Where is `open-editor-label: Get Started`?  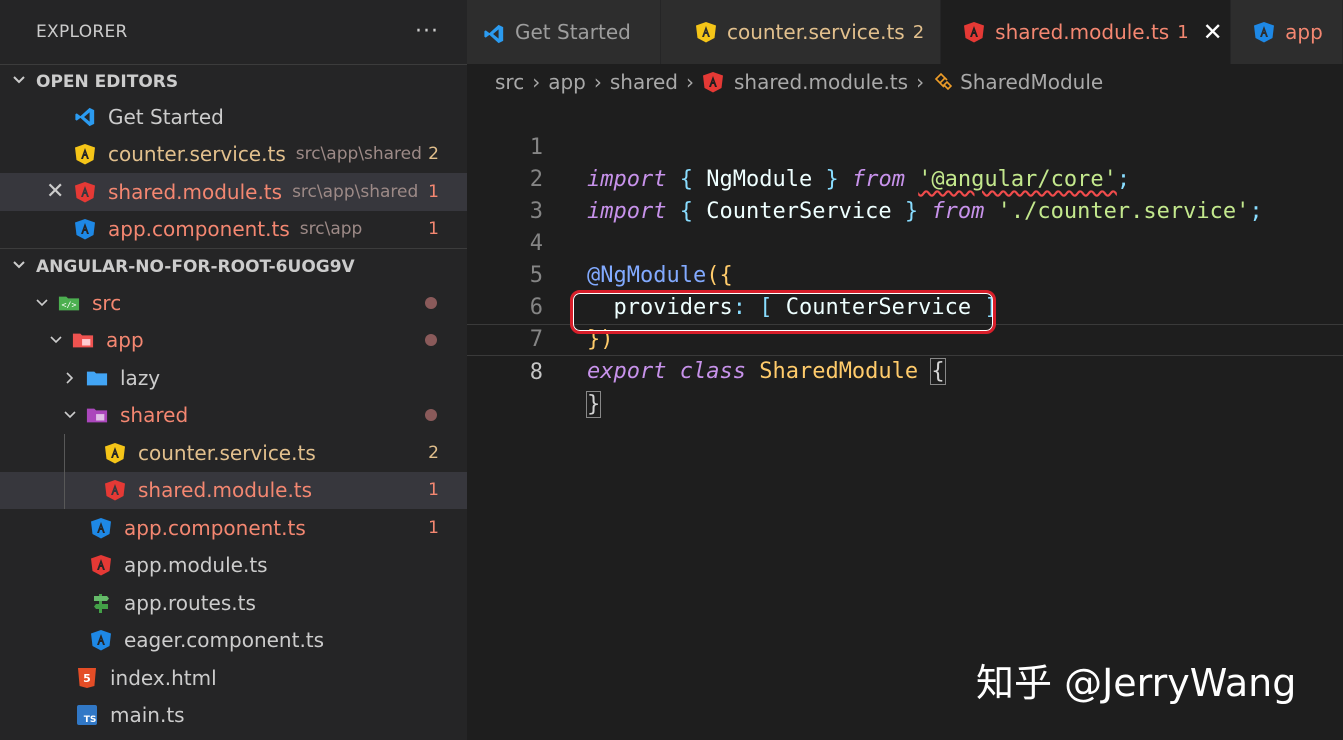
open-editor-label: Get Started is located at coordinates (166, 116).